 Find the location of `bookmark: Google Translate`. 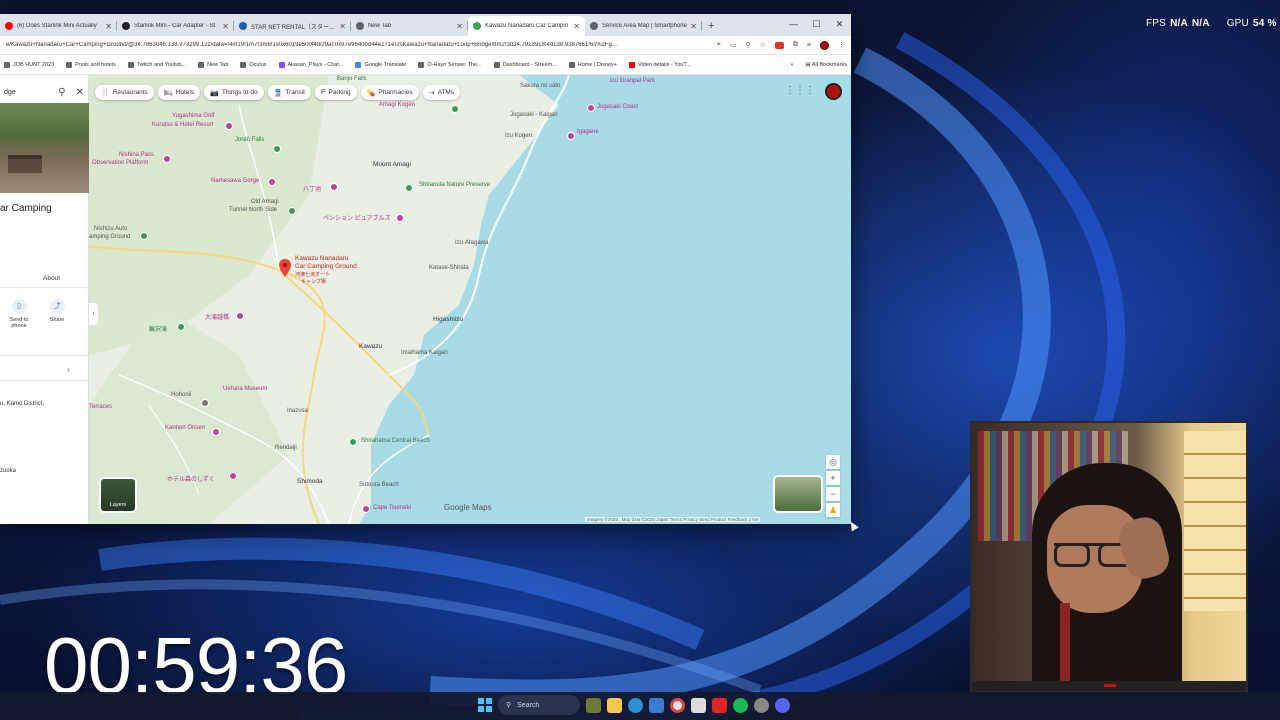

bookmark: Google Translate is located at coordinates (380, 64).